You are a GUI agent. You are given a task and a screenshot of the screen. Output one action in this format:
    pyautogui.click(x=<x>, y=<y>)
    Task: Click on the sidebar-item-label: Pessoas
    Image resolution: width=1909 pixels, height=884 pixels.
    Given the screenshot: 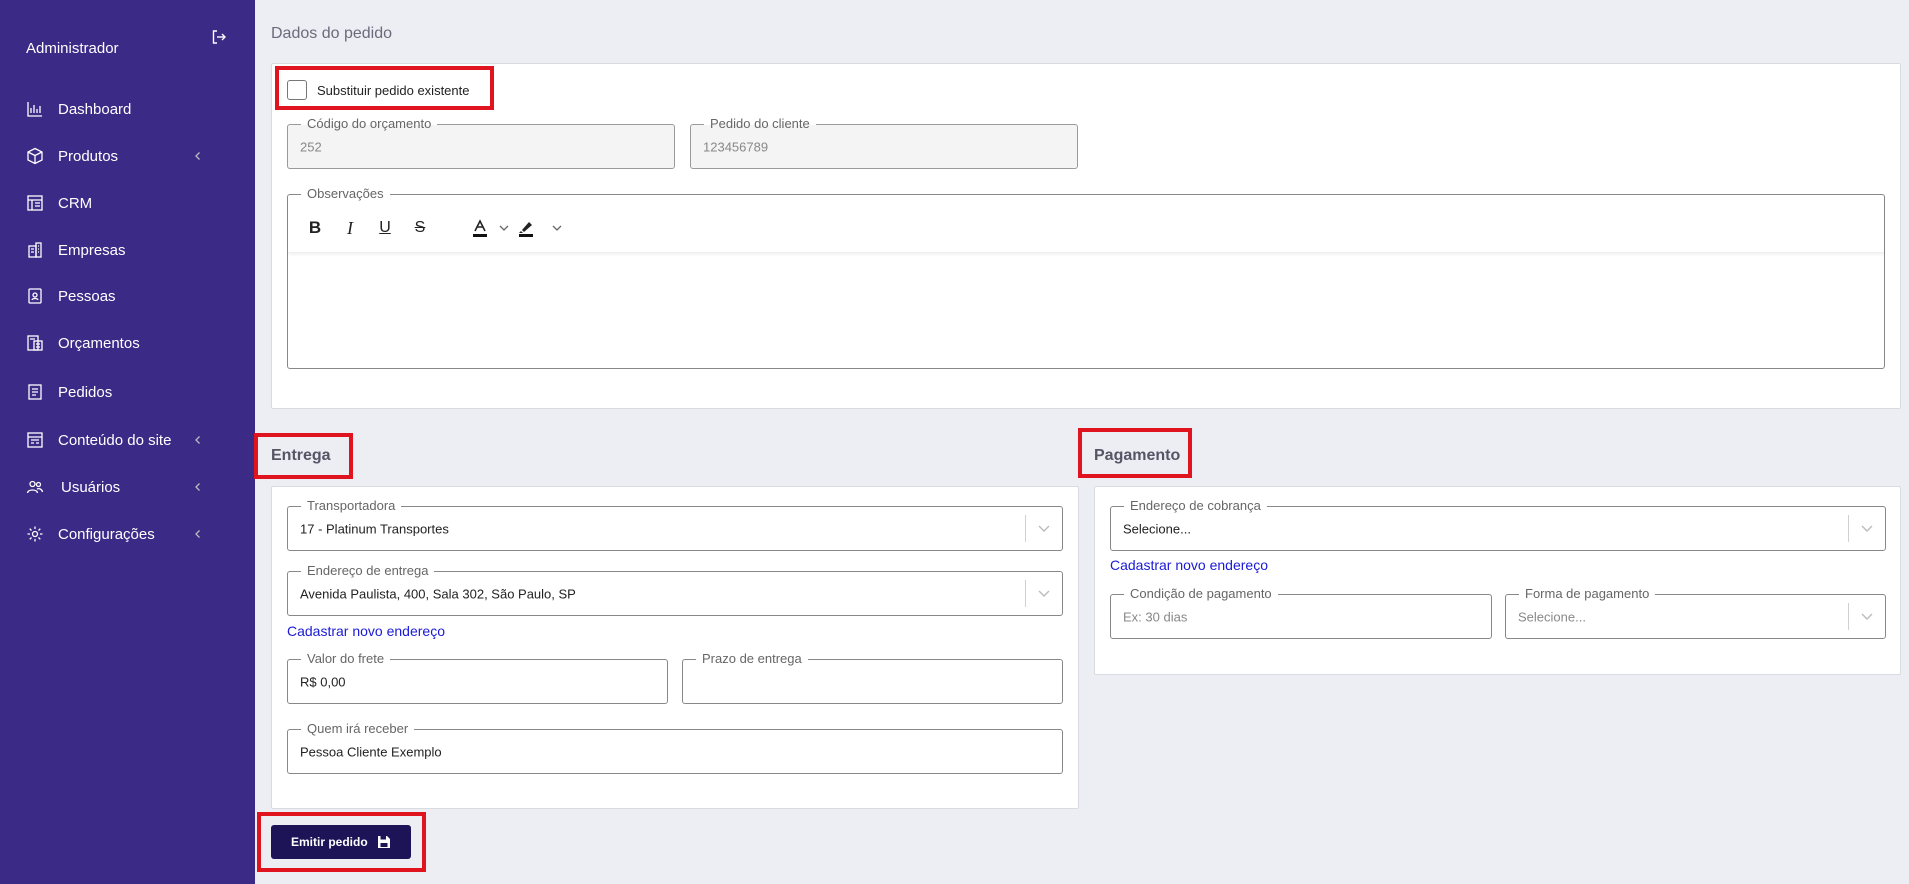 What is the action you would take?
    pyautogui.click(x=87, y=296)
    